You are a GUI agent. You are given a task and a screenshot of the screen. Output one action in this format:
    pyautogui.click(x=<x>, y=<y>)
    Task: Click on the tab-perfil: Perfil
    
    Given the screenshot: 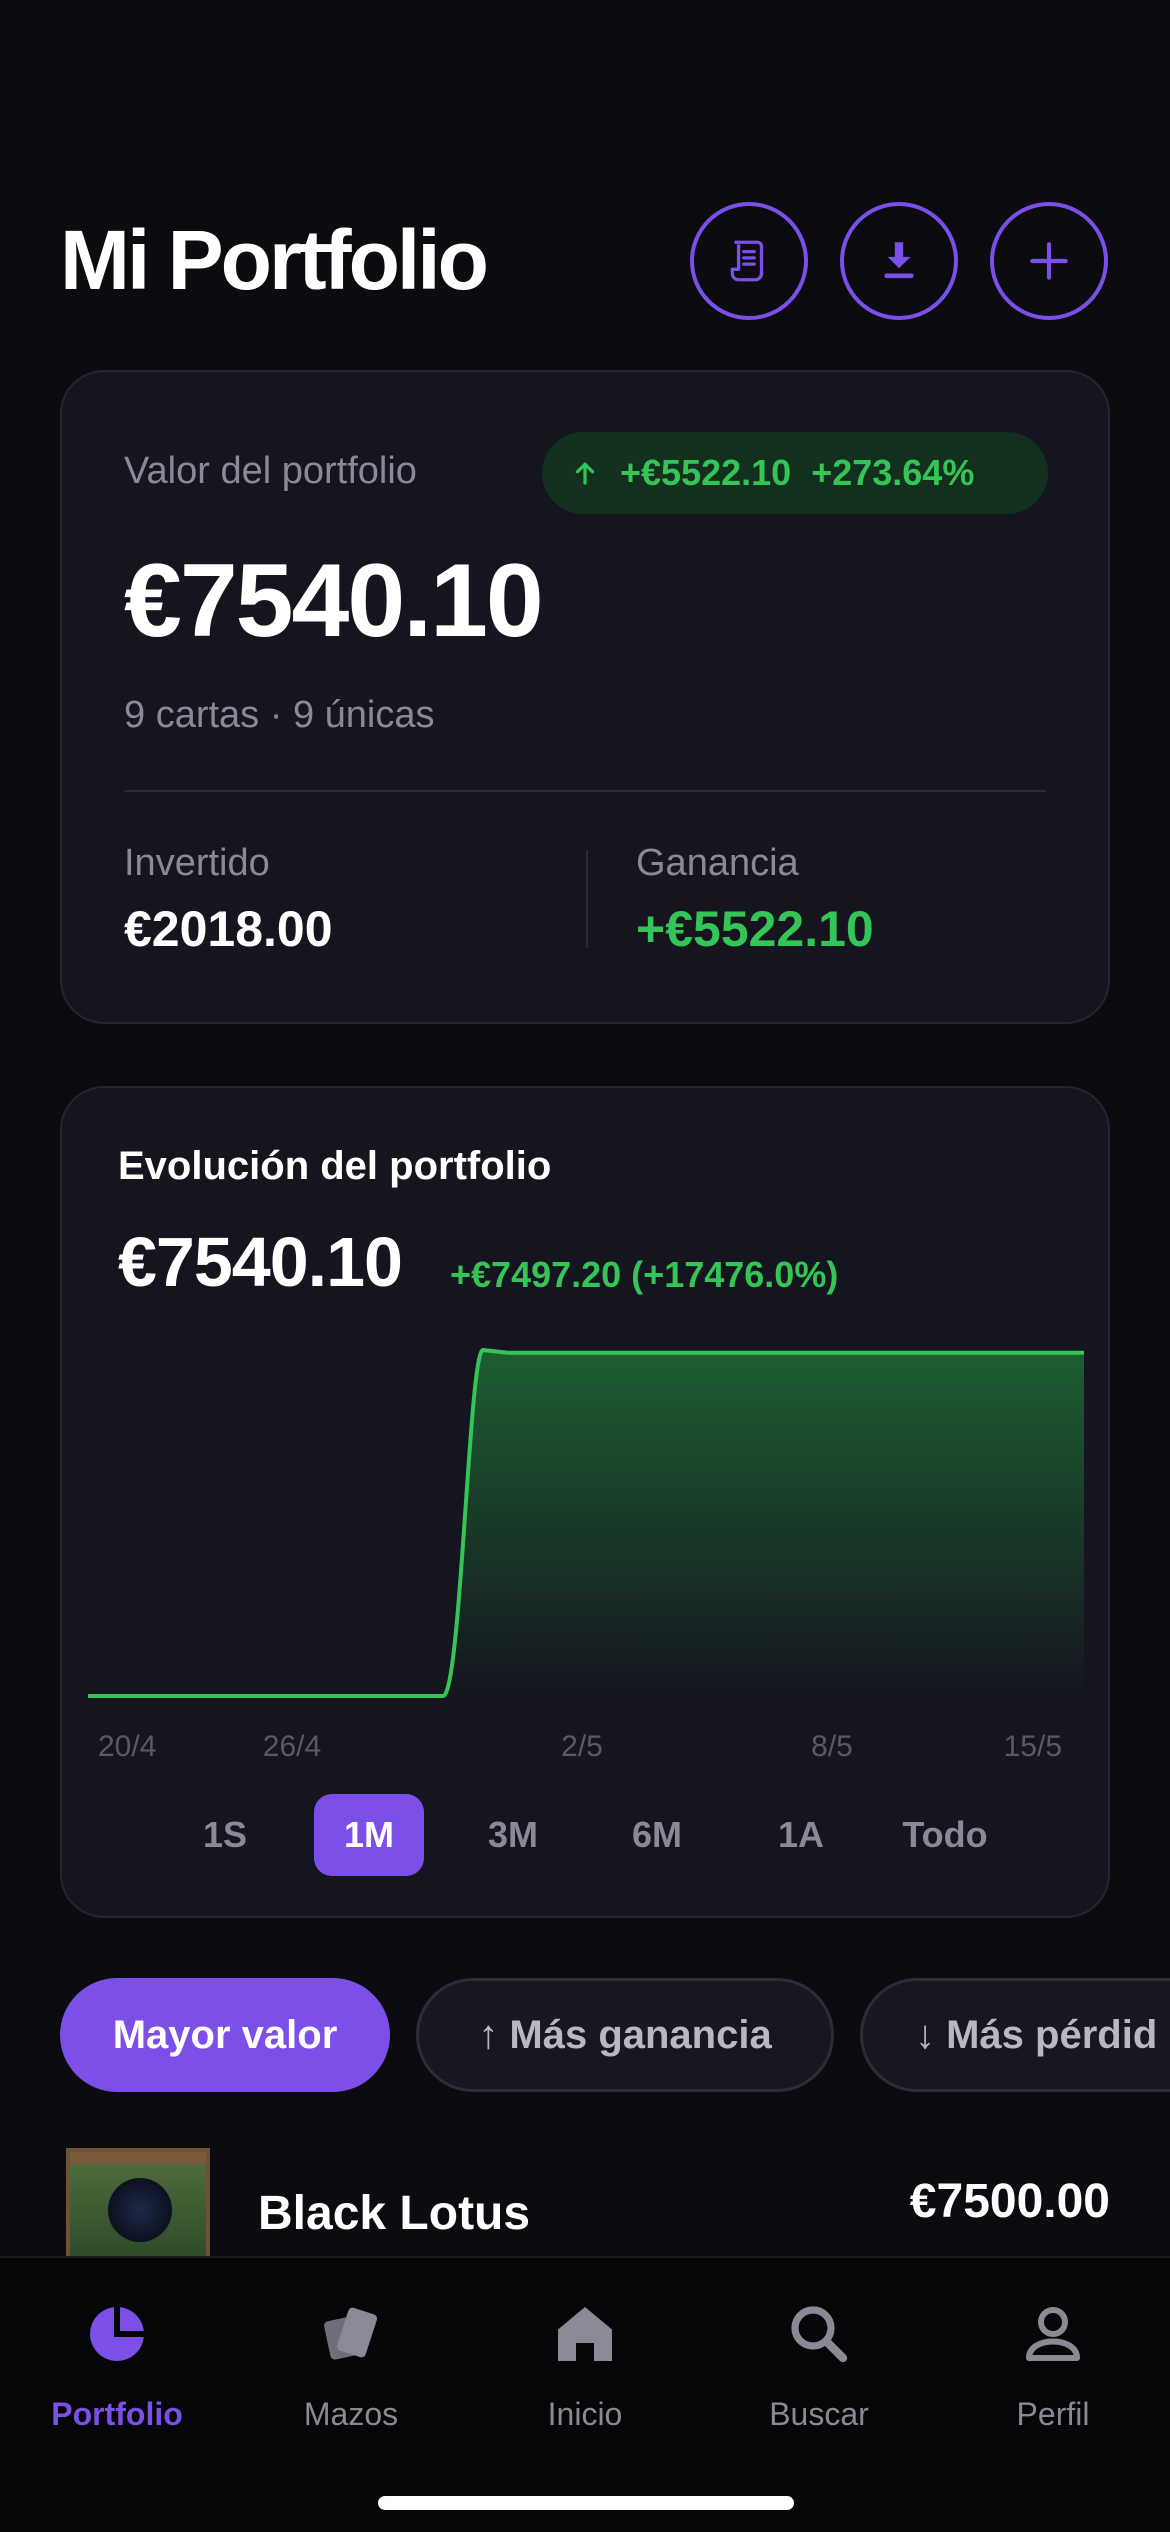 What is the action you would take?
    pyautogui.click(x=1053, y=2365)
    